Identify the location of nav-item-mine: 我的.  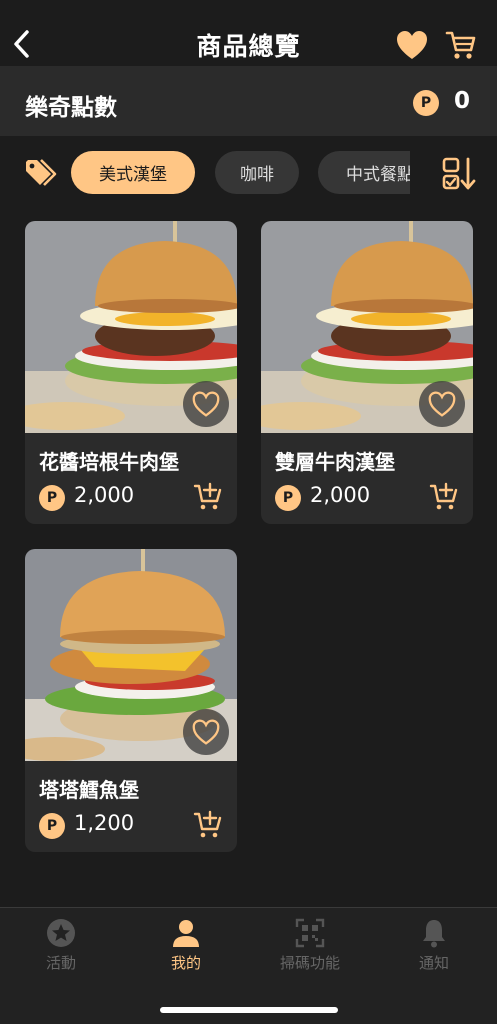
(186, 945).